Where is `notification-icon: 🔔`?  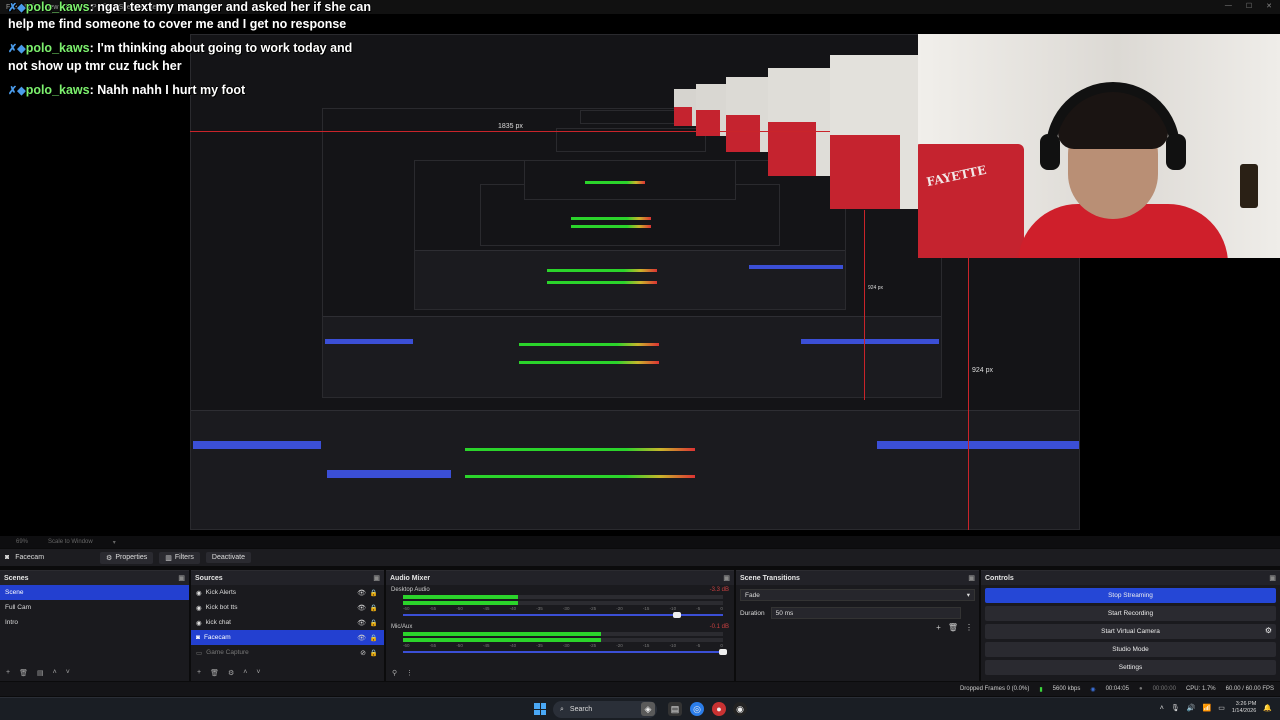
notification-icon: 🔔 is located at coordinates (1267, 708).